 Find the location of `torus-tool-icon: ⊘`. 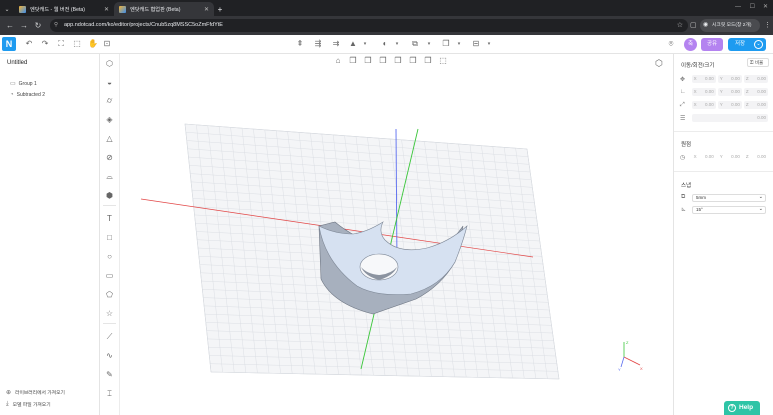

torus-tool-icon: ⊘ is located at coordinates (109, 157).